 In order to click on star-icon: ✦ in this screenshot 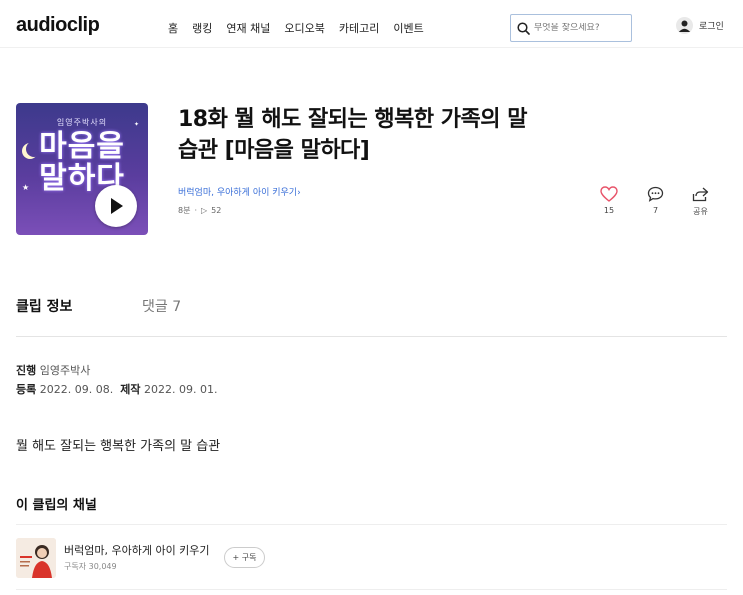, I will do `click(137, 124)`.